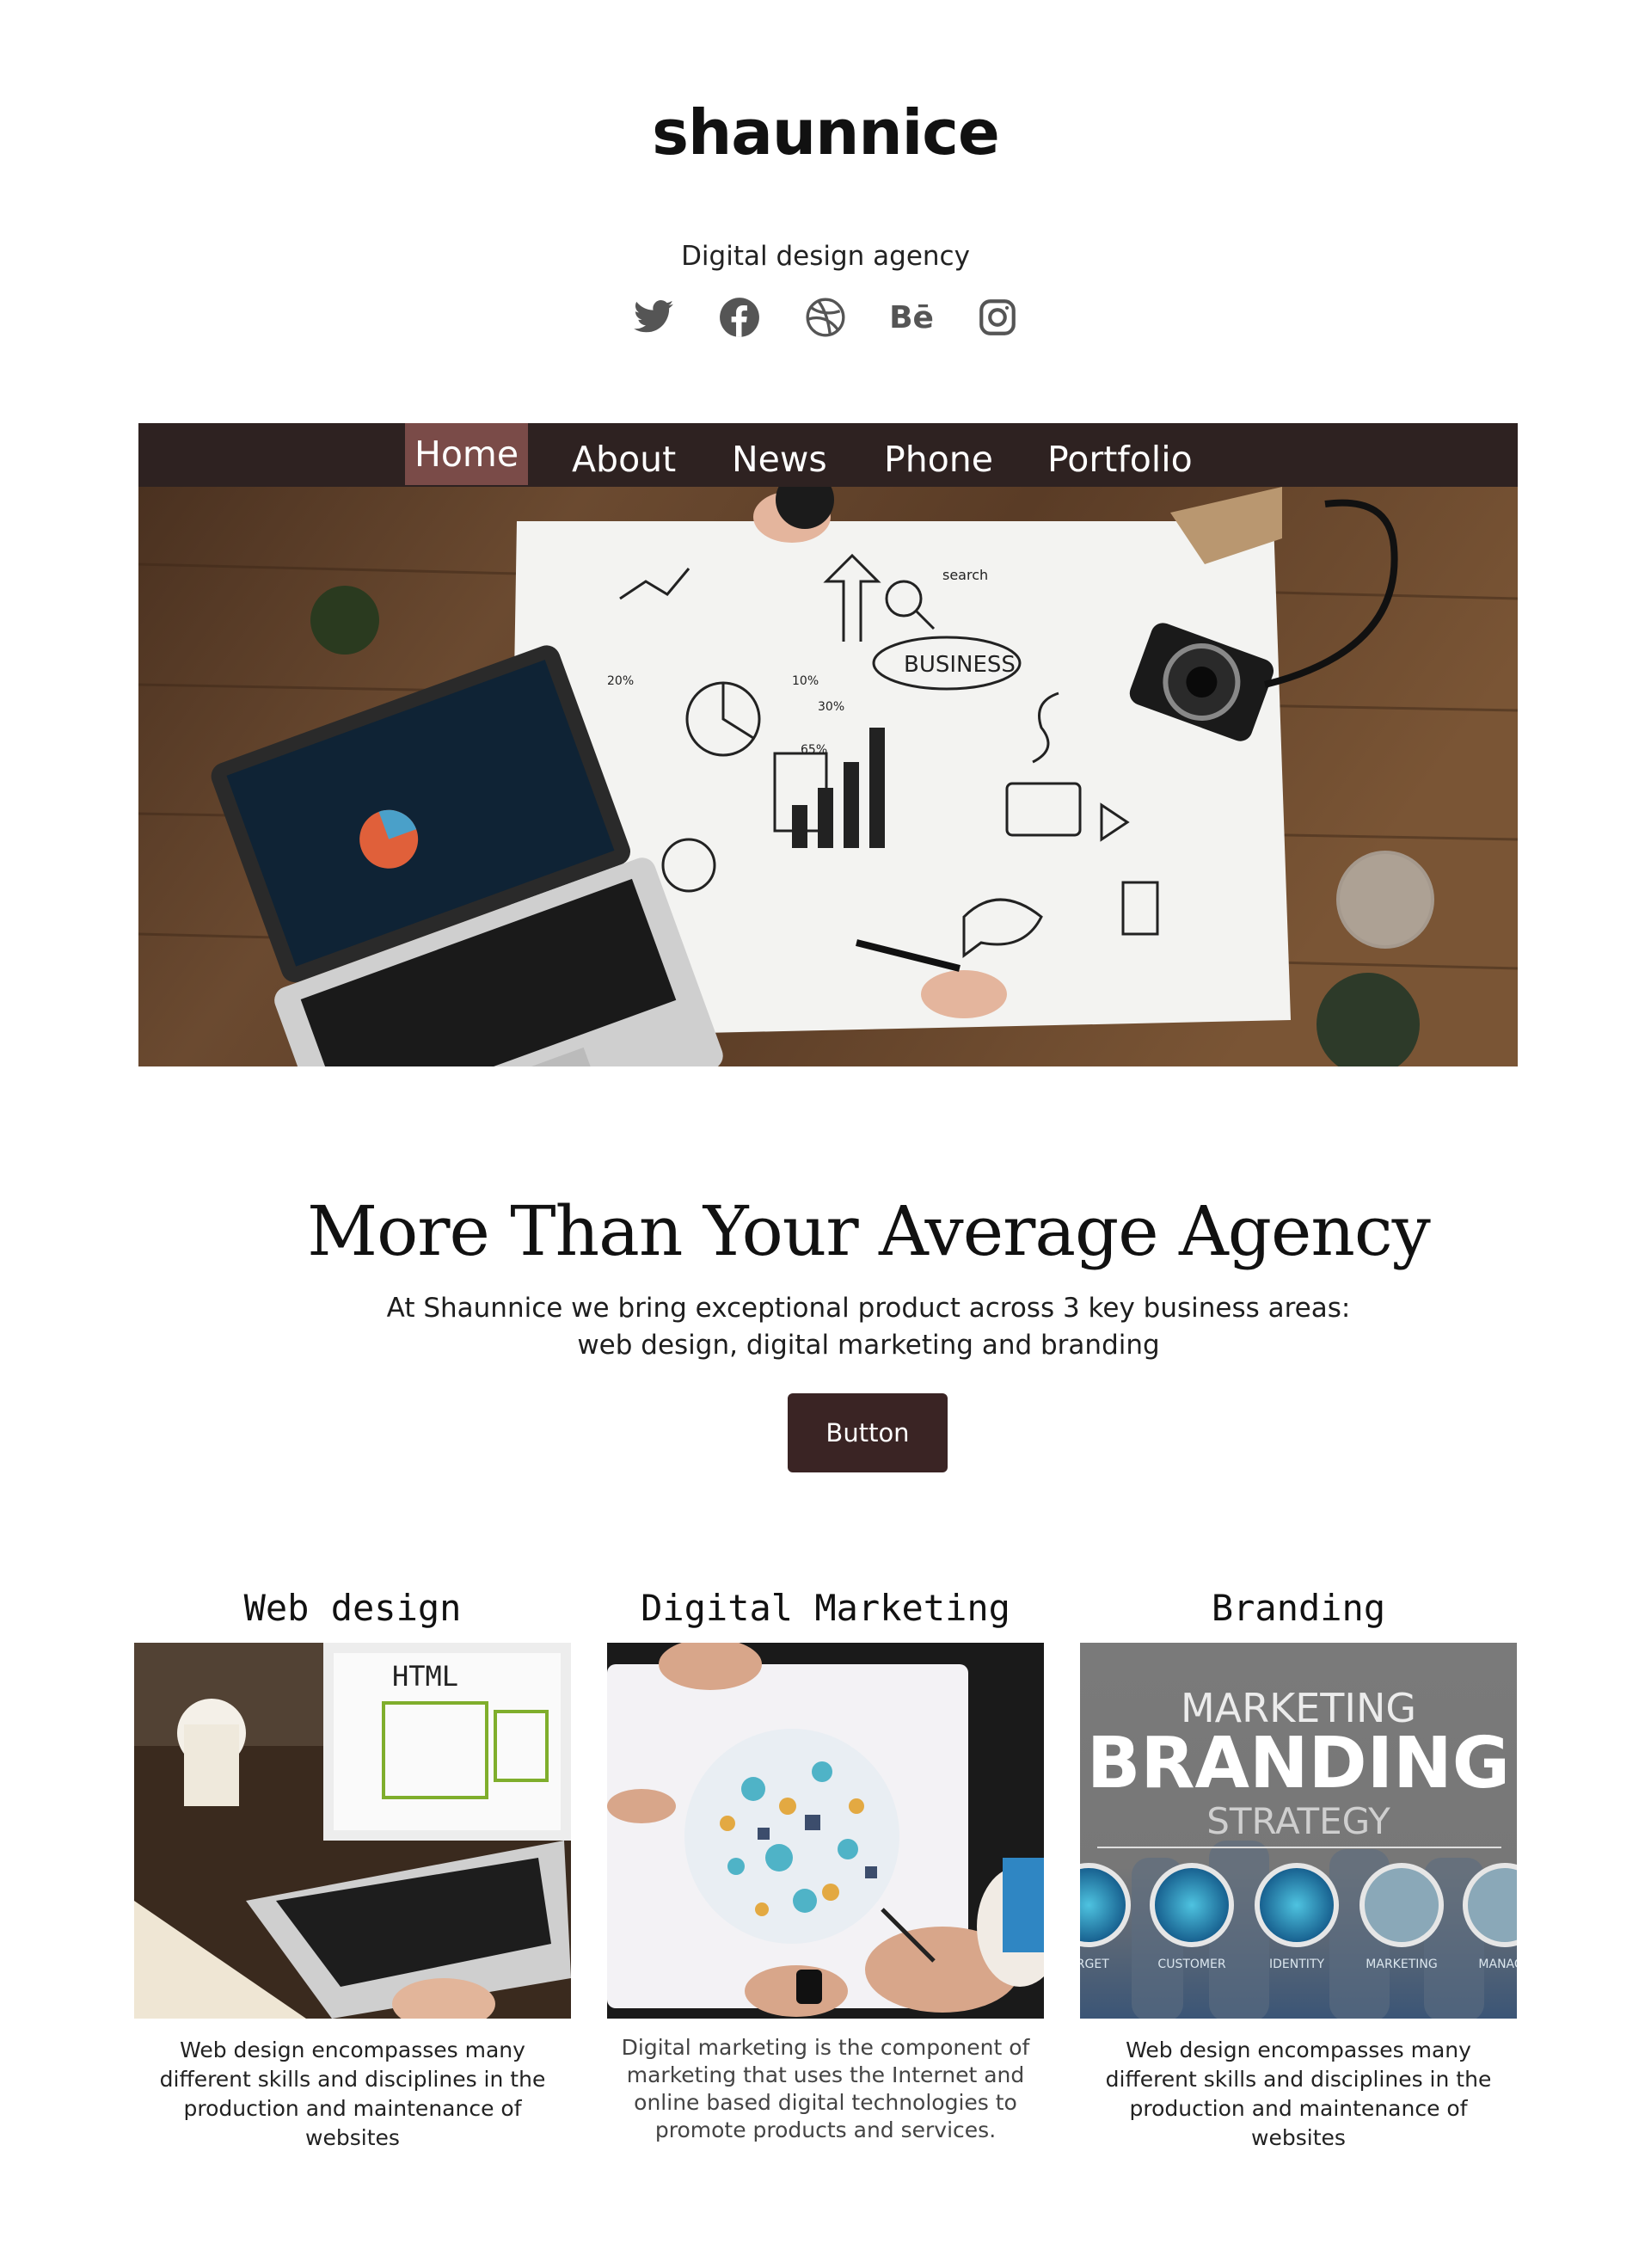  Describe the element at coordinates (352, 1831) in the screenshot. I see `web-design-image: HTML` at that location.